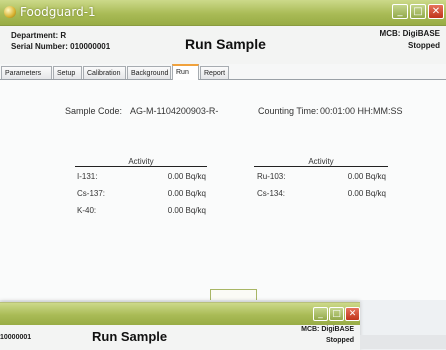  Describe the element at coordinates (141, 162) in the screenshot. I see `activity-header-left: Activity` at that location.